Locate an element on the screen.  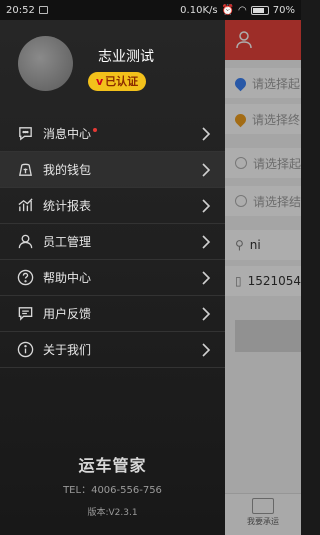
alarm-icon: ⏰ is located at coordinates (228, 10).